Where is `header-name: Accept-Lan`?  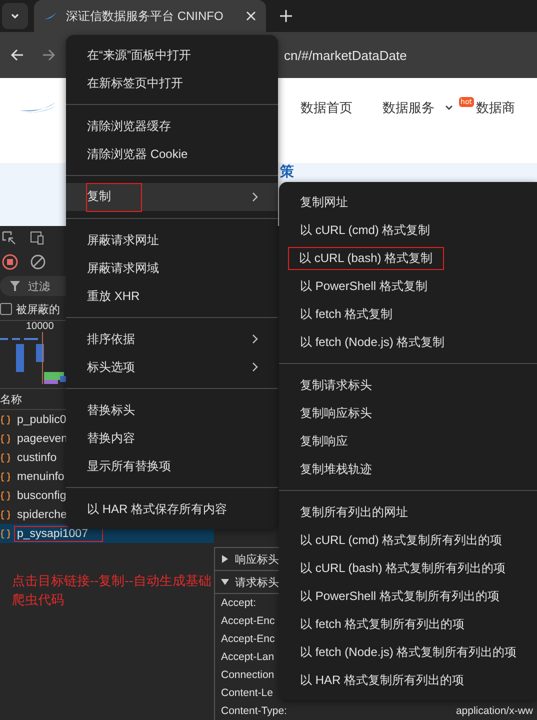
header-name: Accept-Lan is located at coordinates (247, 657).